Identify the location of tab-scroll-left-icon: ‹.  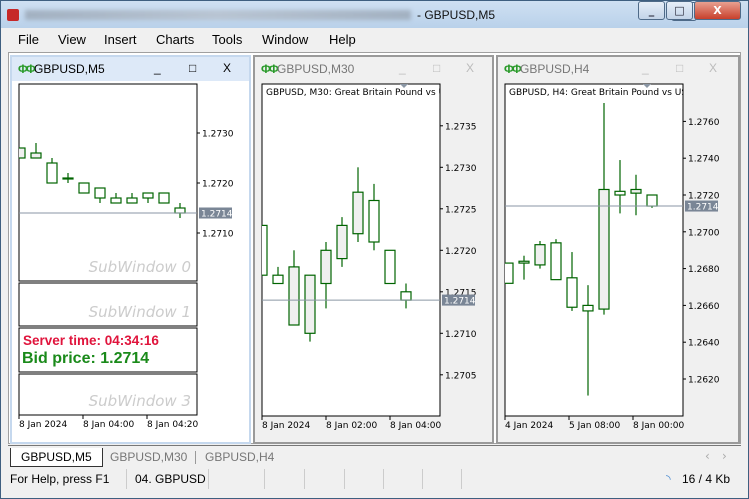
(707, 456).